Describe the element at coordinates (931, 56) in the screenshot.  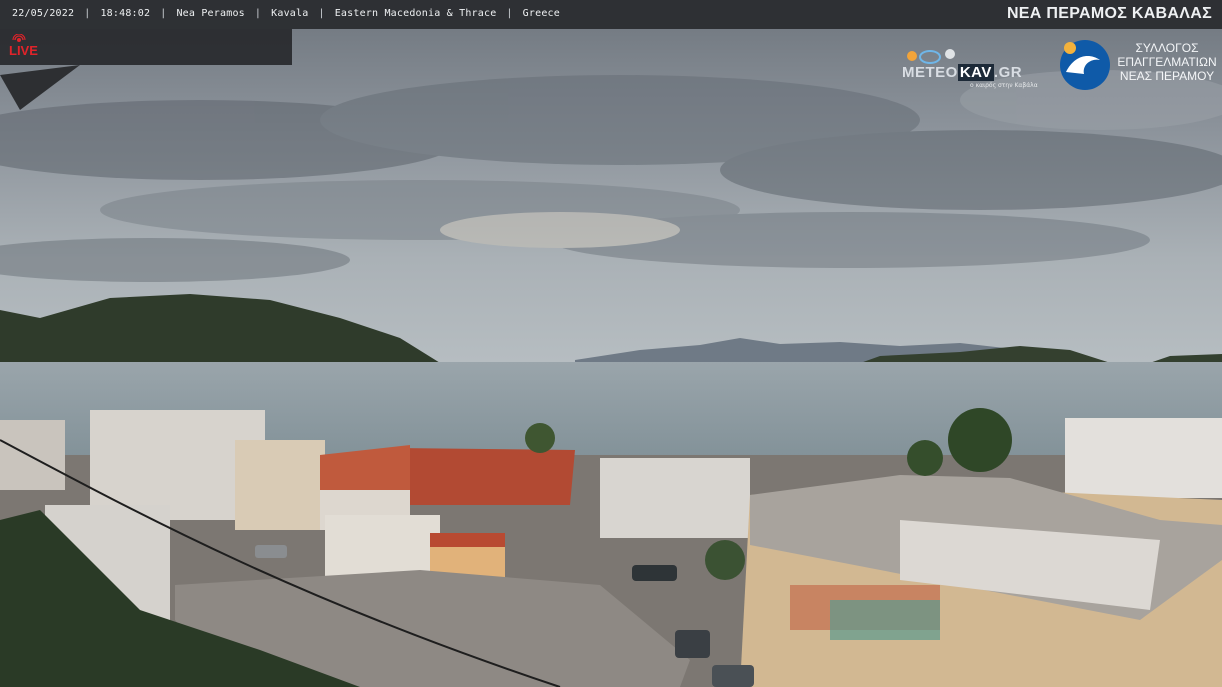
I see `sun-cloud-icon` at that location.